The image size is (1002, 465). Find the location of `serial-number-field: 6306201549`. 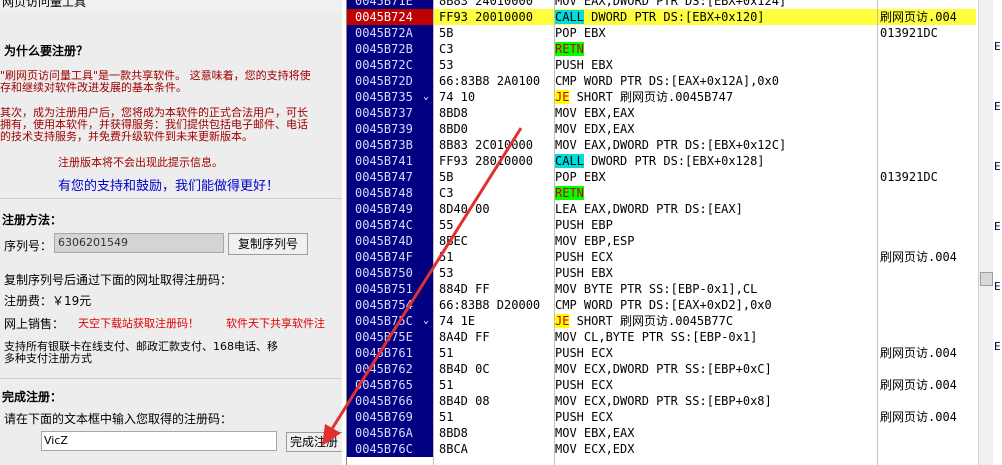

serial-number-field: 6306201549 is located at coordinates (139, 243).